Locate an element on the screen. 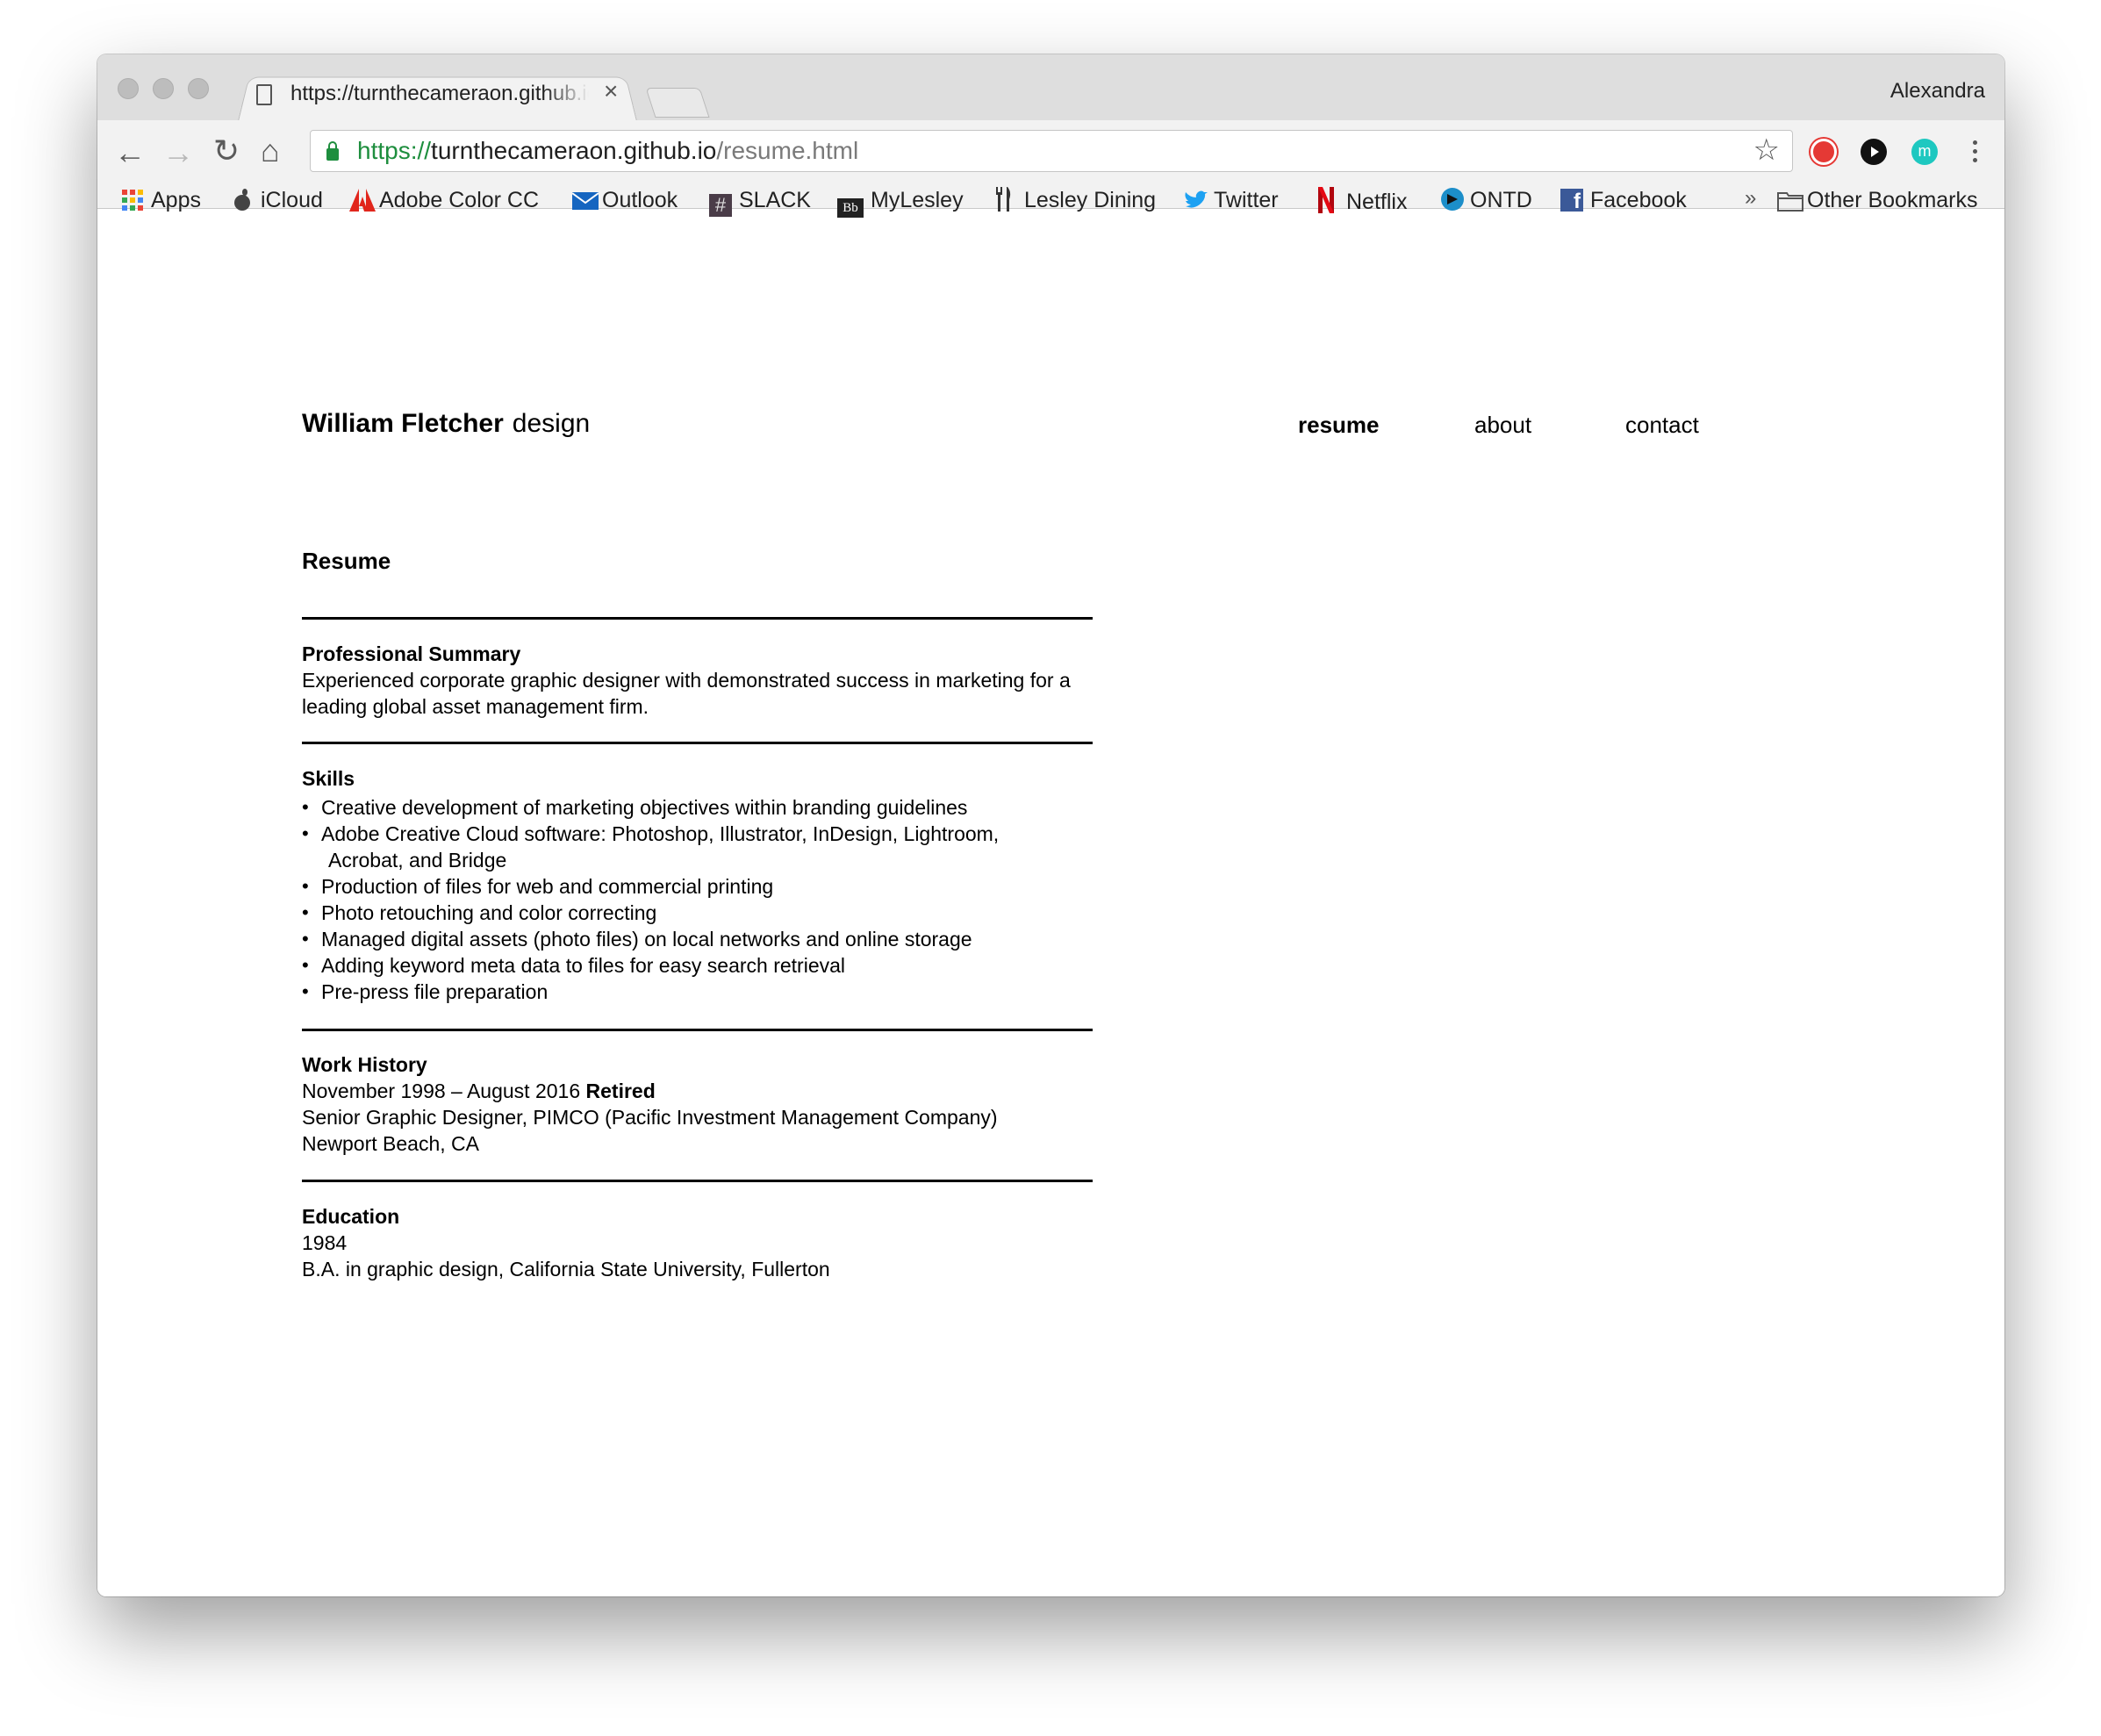  cutlery-icon is located at coordinates (1005, 199).